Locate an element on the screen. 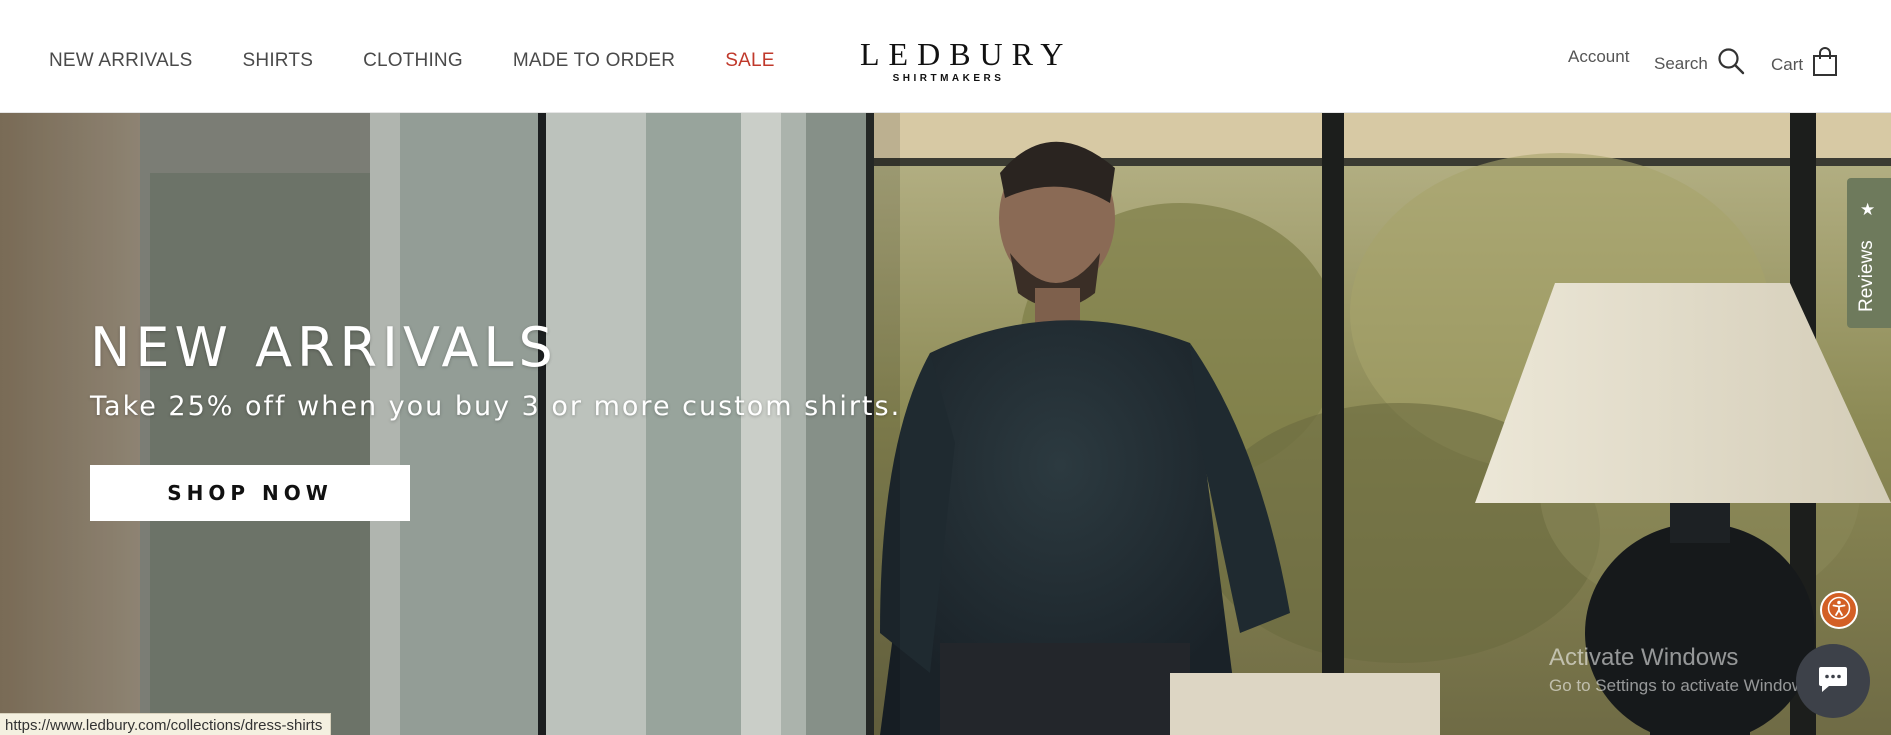 This screenshot has width=1891, height=735. shopping-bag-icon is located at coordinates (1825, 64).